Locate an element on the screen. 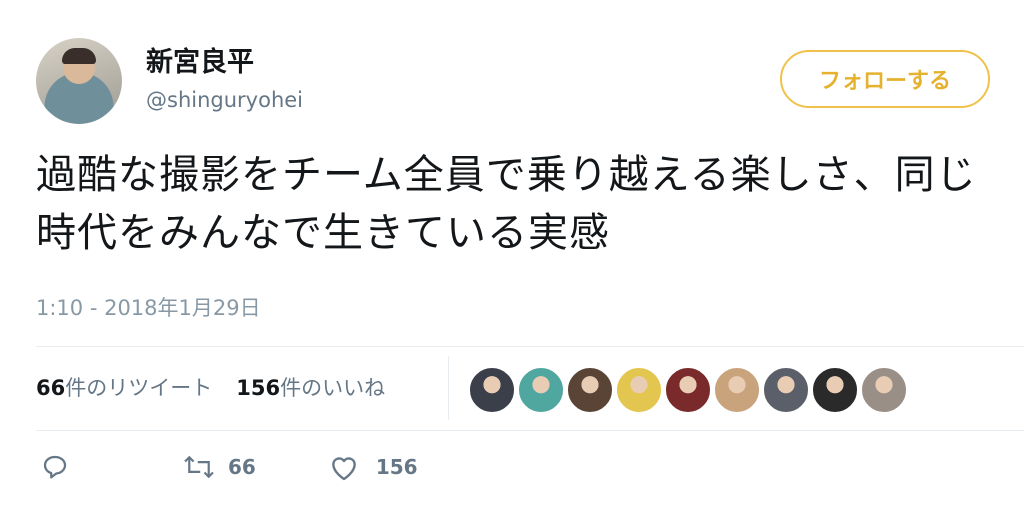 The width and height of the screenshot is (1024, 512). retweets-stat: 66件のリツイート is located at coordinates (124, 387).